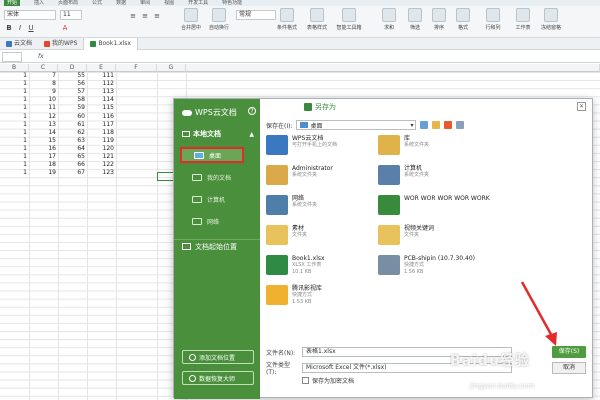  Describe the element at coordinates (551, 21) in the screenshot. I see `ribbon-tool-button: 冻结窗格` at that location.